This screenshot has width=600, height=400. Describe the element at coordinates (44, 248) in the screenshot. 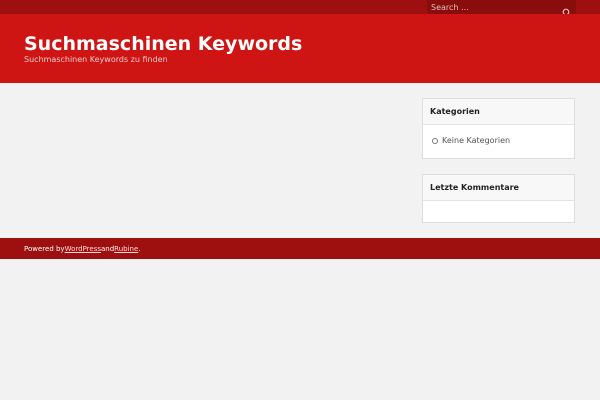

I see `footer-powered-by: Powered by` at that location.